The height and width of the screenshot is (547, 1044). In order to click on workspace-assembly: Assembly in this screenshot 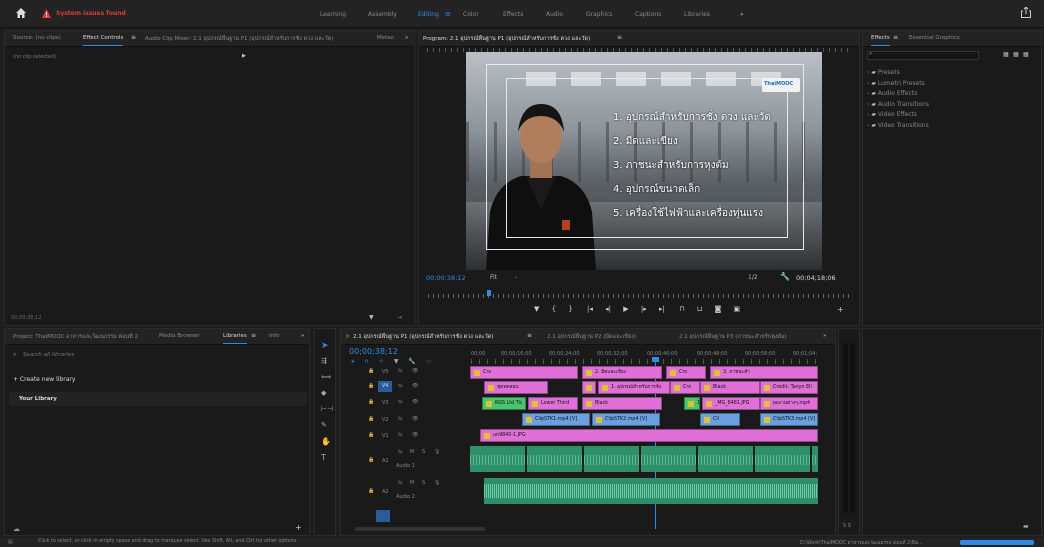, I will do `click(382, 14)`.